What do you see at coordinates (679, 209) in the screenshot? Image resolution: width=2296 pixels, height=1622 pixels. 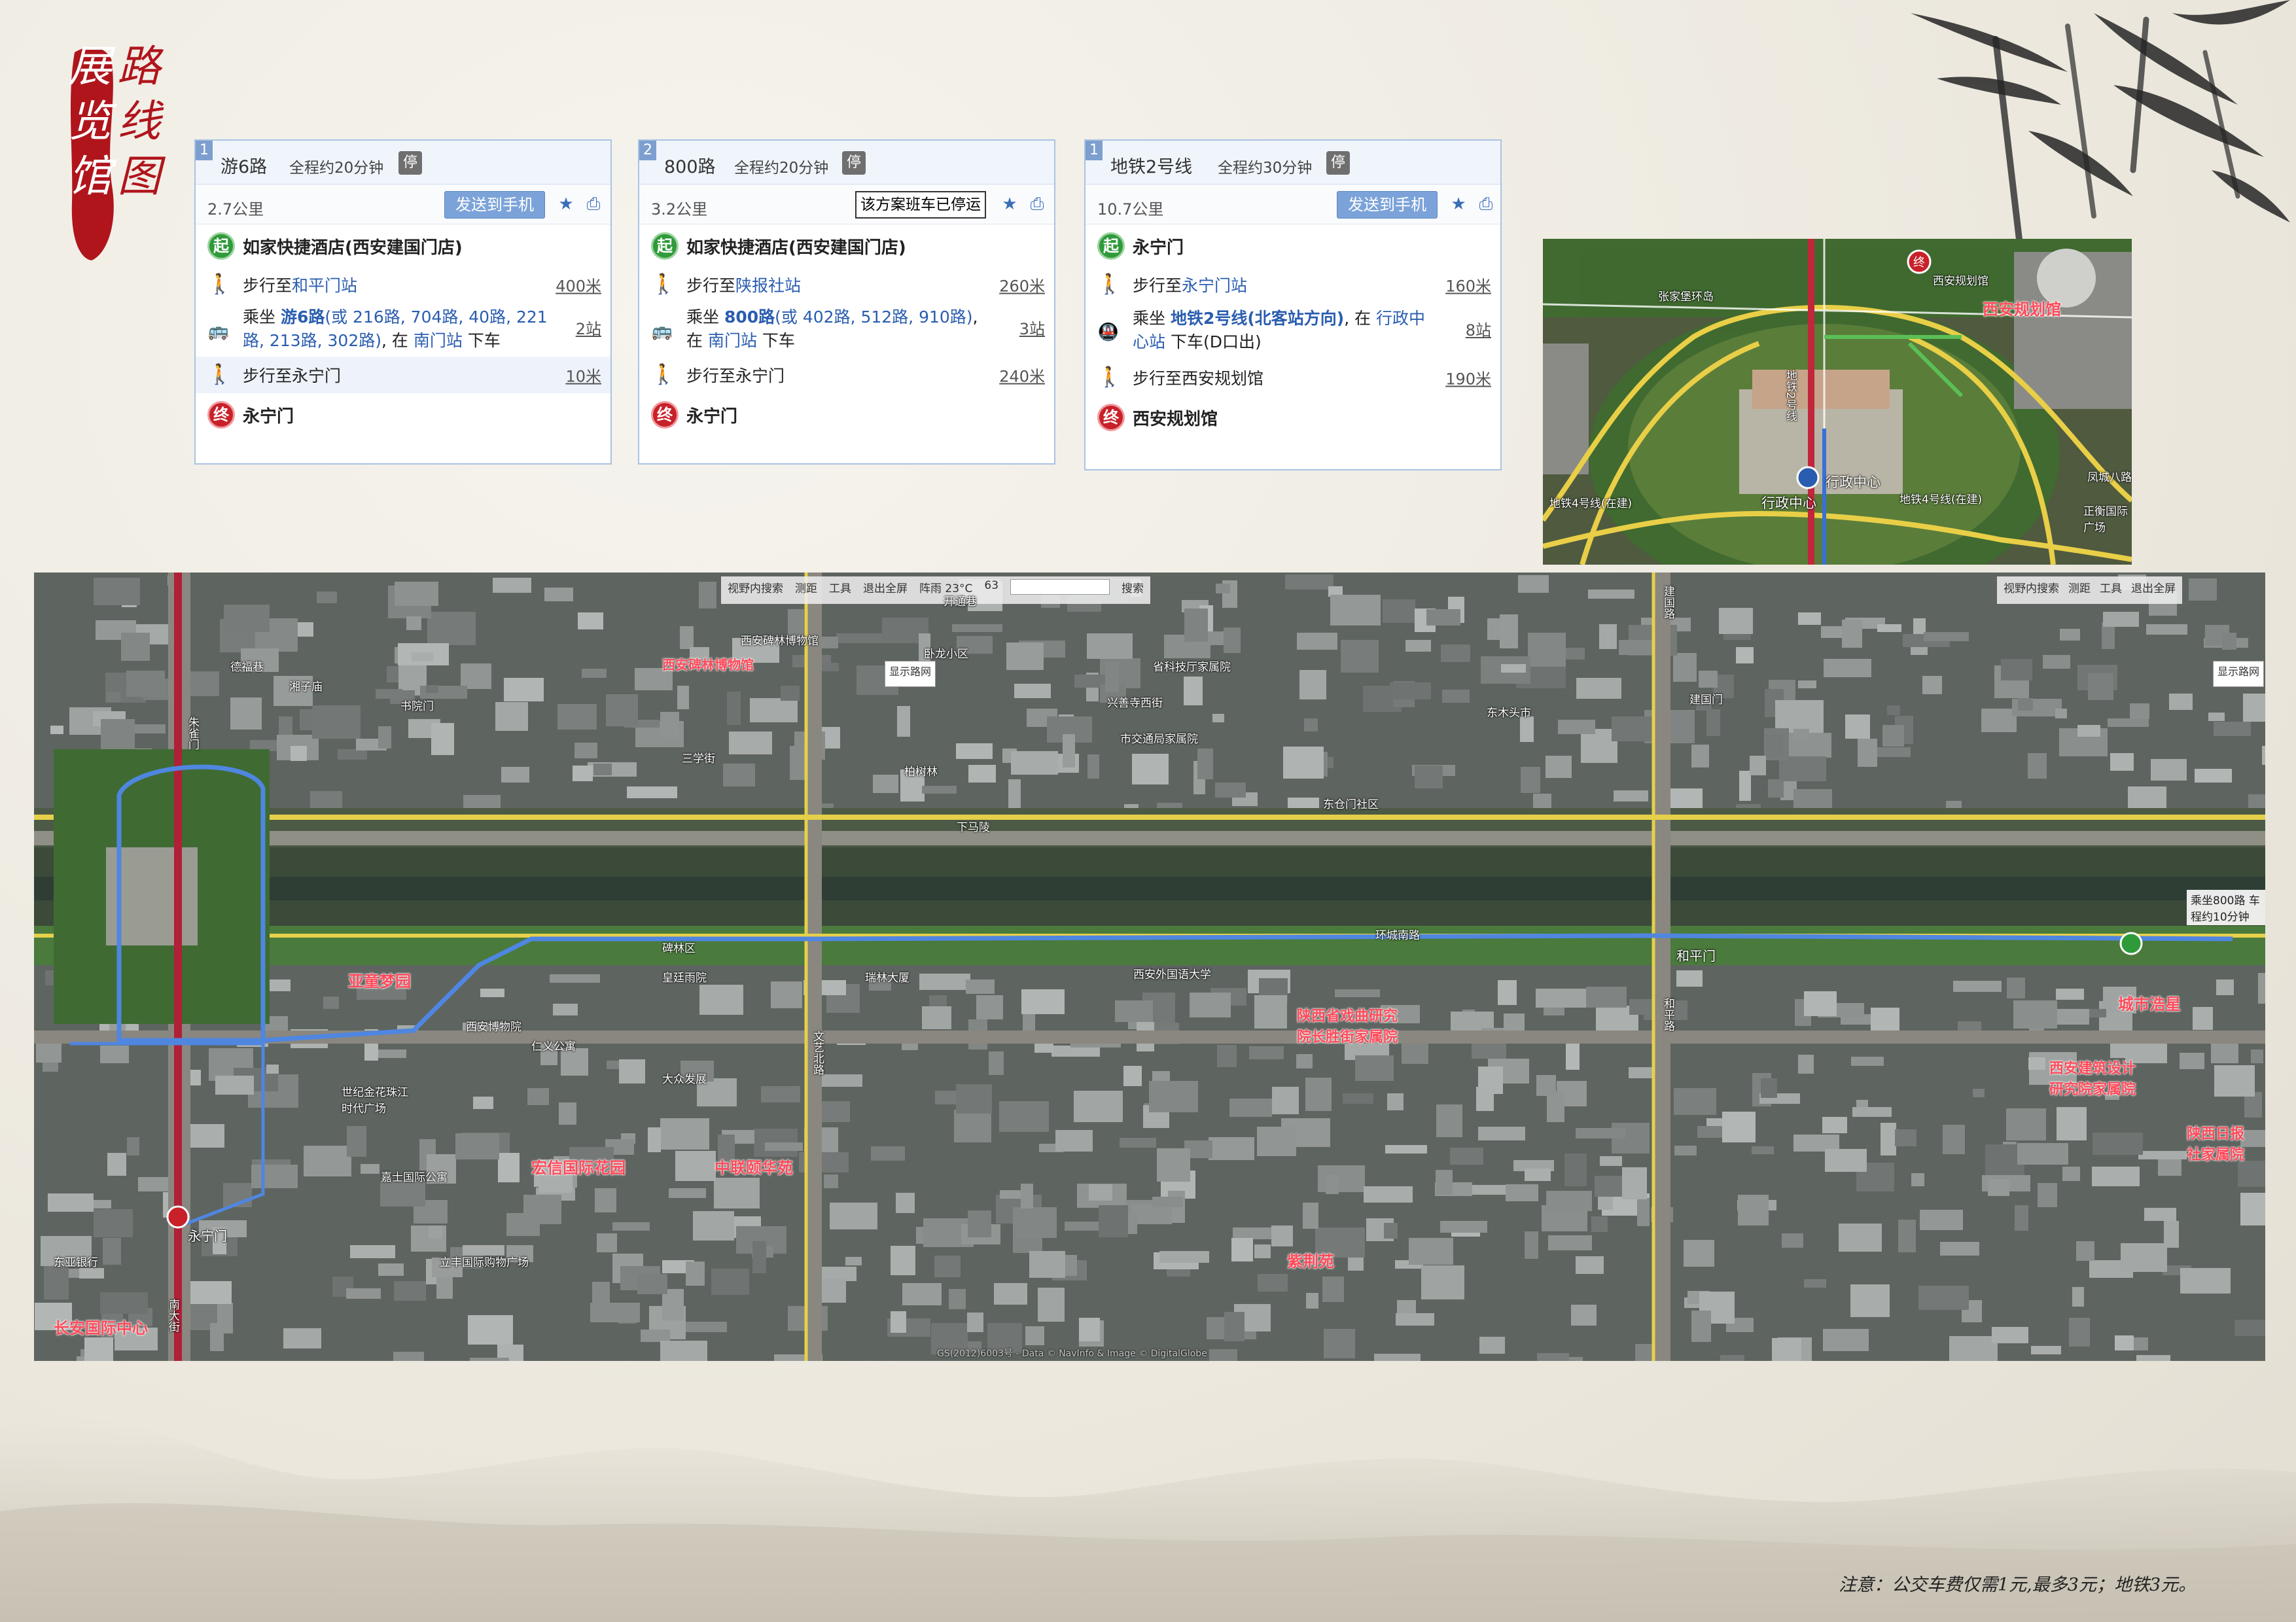 I see `route-distance: 3.2公里` at bounding box center [679, 209].